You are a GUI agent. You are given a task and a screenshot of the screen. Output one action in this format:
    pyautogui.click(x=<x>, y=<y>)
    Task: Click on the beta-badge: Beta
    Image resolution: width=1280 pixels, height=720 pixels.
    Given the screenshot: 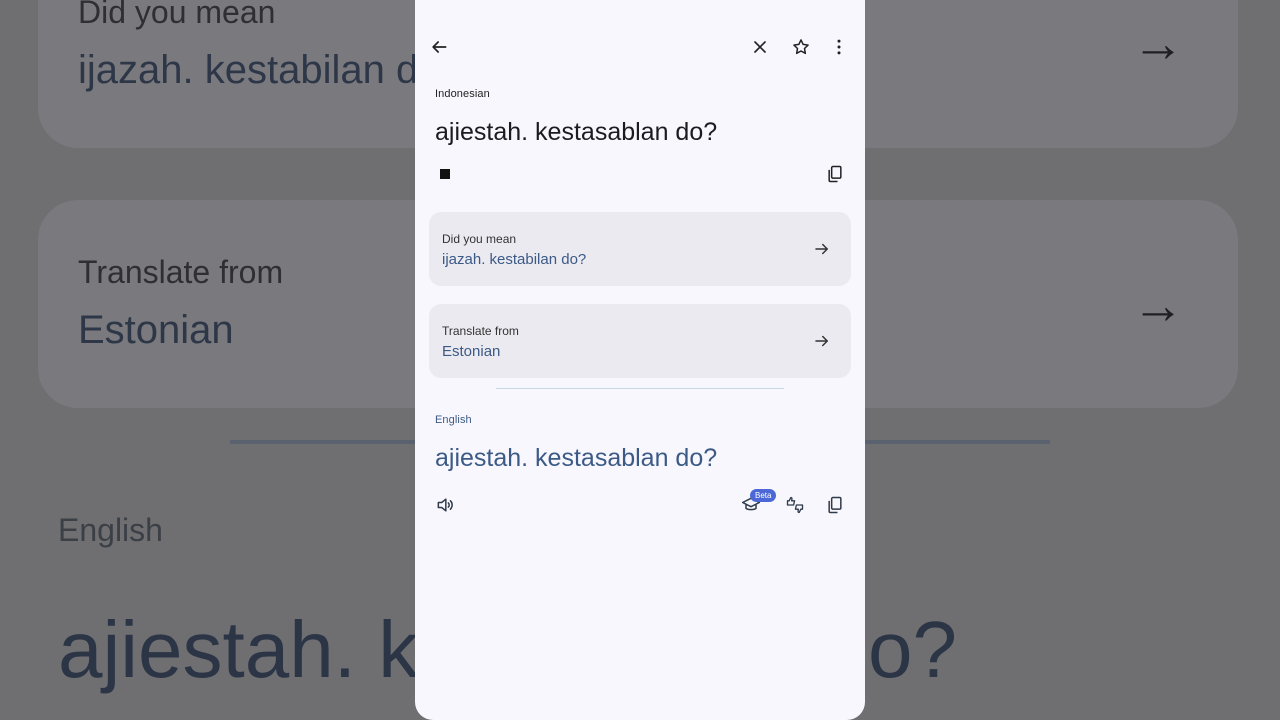 What is the action you would take?
    pyautogui.click(x=763, y=495)
    